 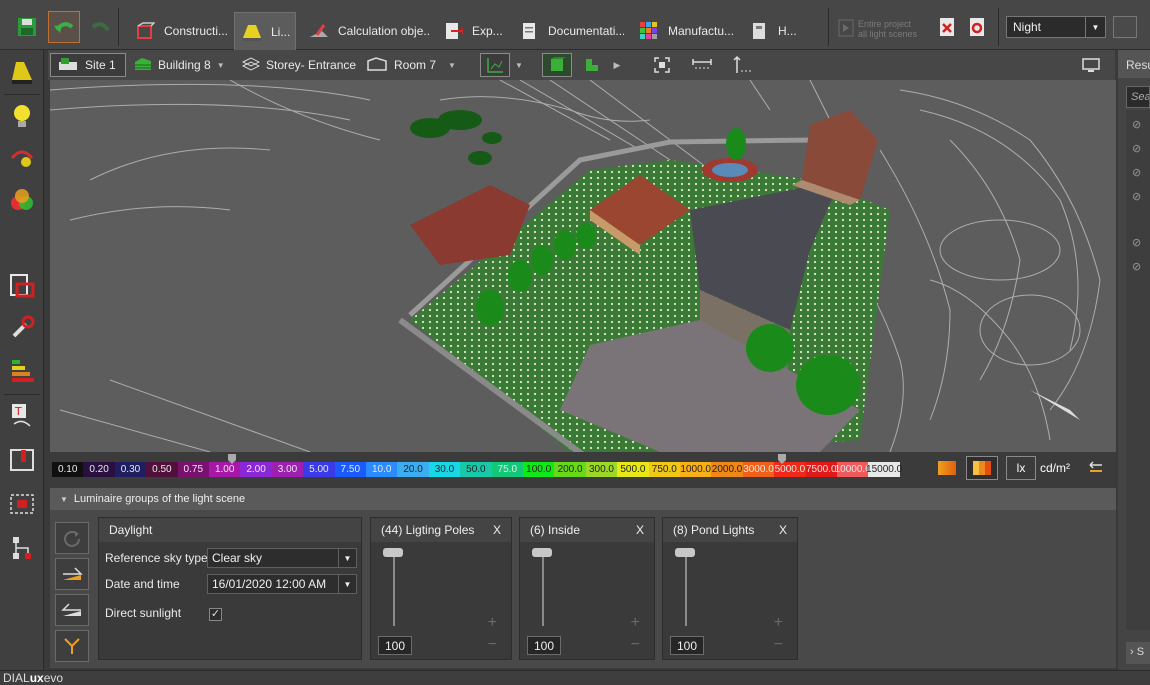 I want to click on scale-cell: 10.0, so click(x=382, y=469).